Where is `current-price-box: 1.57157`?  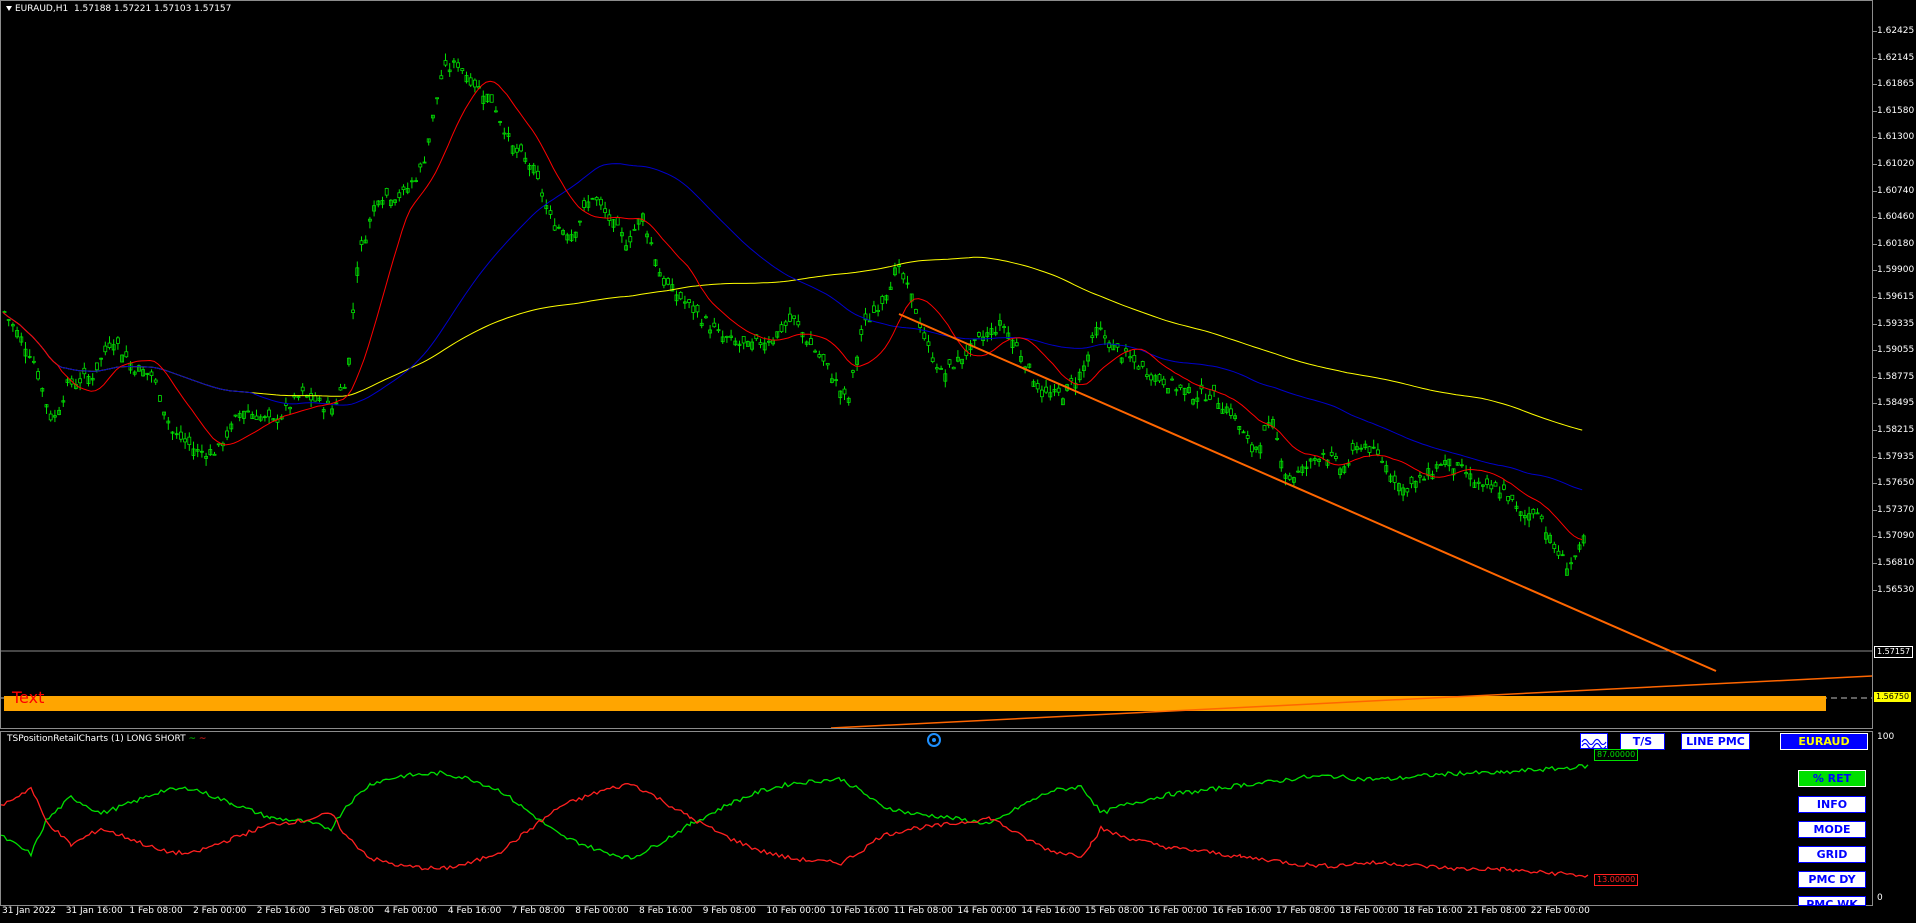
current-price-box: 1.57157 is located at coordinates (1894, 652).